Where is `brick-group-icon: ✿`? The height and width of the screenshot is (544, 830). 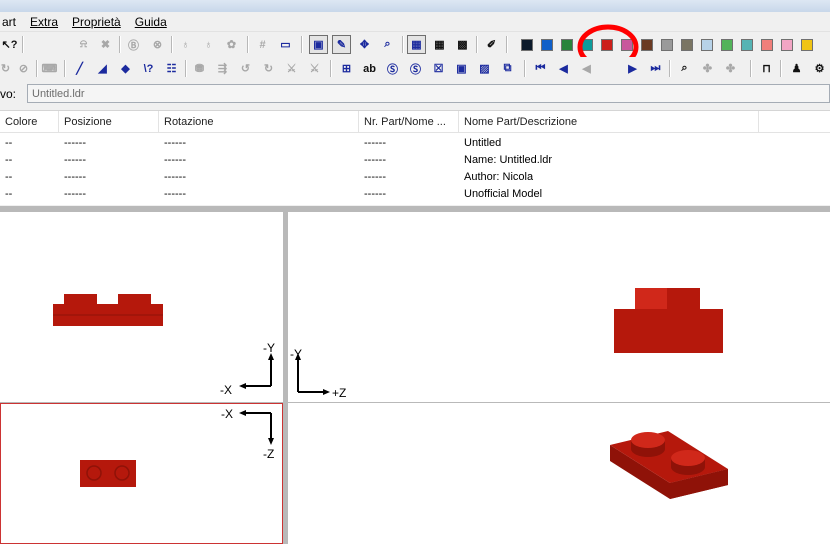 brick-group-icon: ✿ is located at coordinates (231, 44).